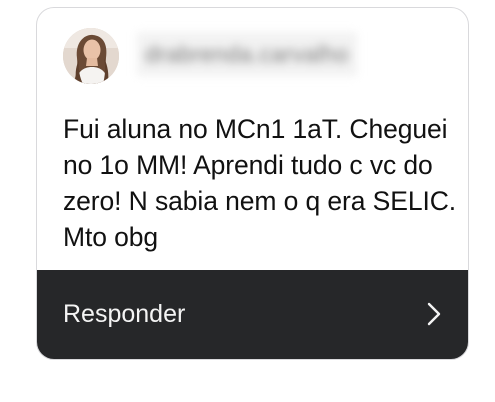 This screenshot has height=402, width=495. Describe the element at coordinates (124, 314) in the screenshot. I see `reply-label: Responder` at that location.